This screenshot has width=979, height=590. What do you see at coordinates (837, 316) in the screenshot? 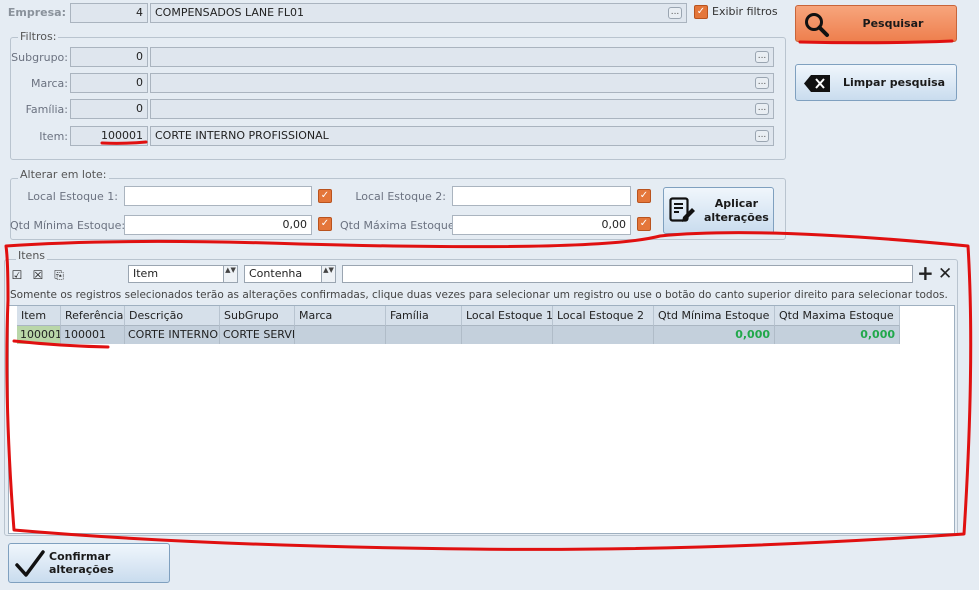
I see `col-header-qtd-maxima: Qtd Maxima Estoque` at bounding box center [837, 316].